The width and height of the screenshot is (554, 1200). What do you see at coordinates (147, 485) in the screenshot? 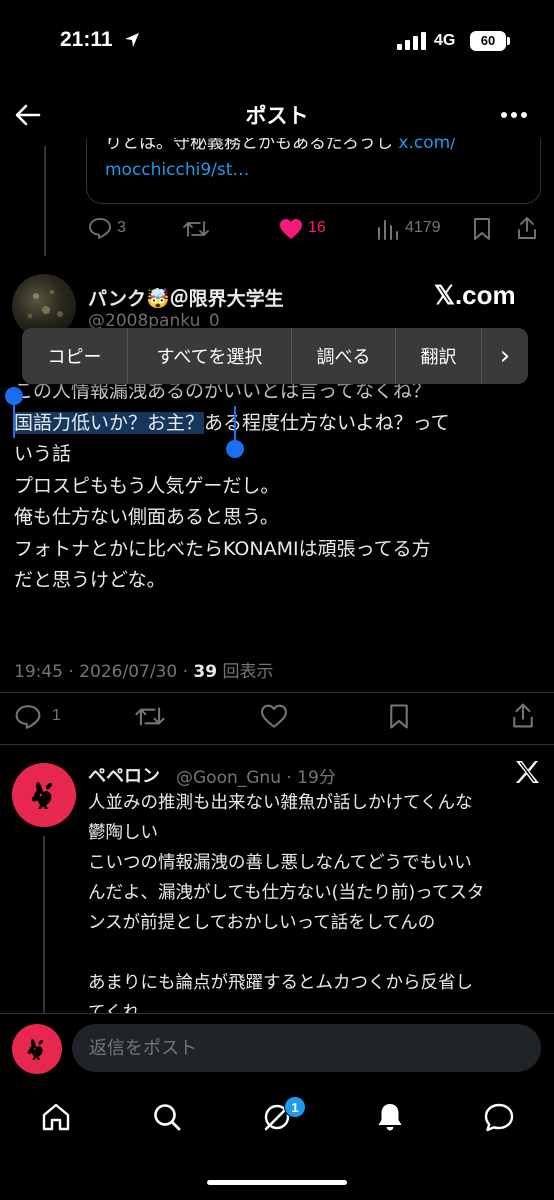
I see `tweet-line: プロスピももう人気ゲーだし。` at bounding box center [147, 485].